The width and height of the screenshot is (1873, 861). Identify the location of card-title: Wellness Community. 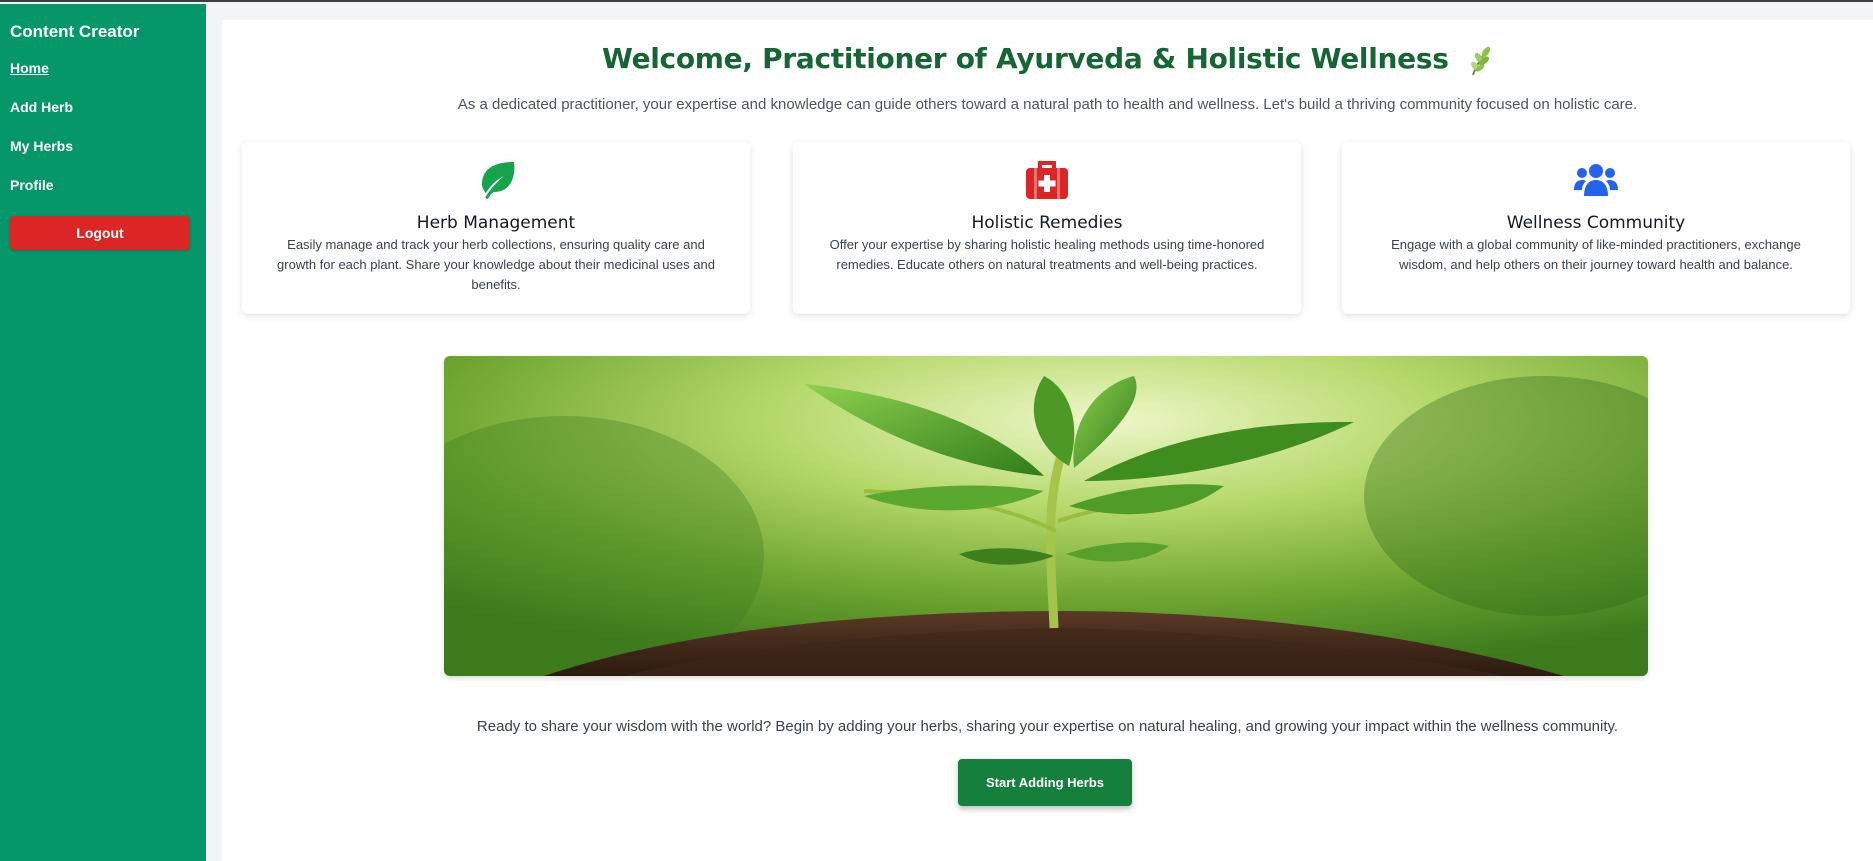
(1596, 223).